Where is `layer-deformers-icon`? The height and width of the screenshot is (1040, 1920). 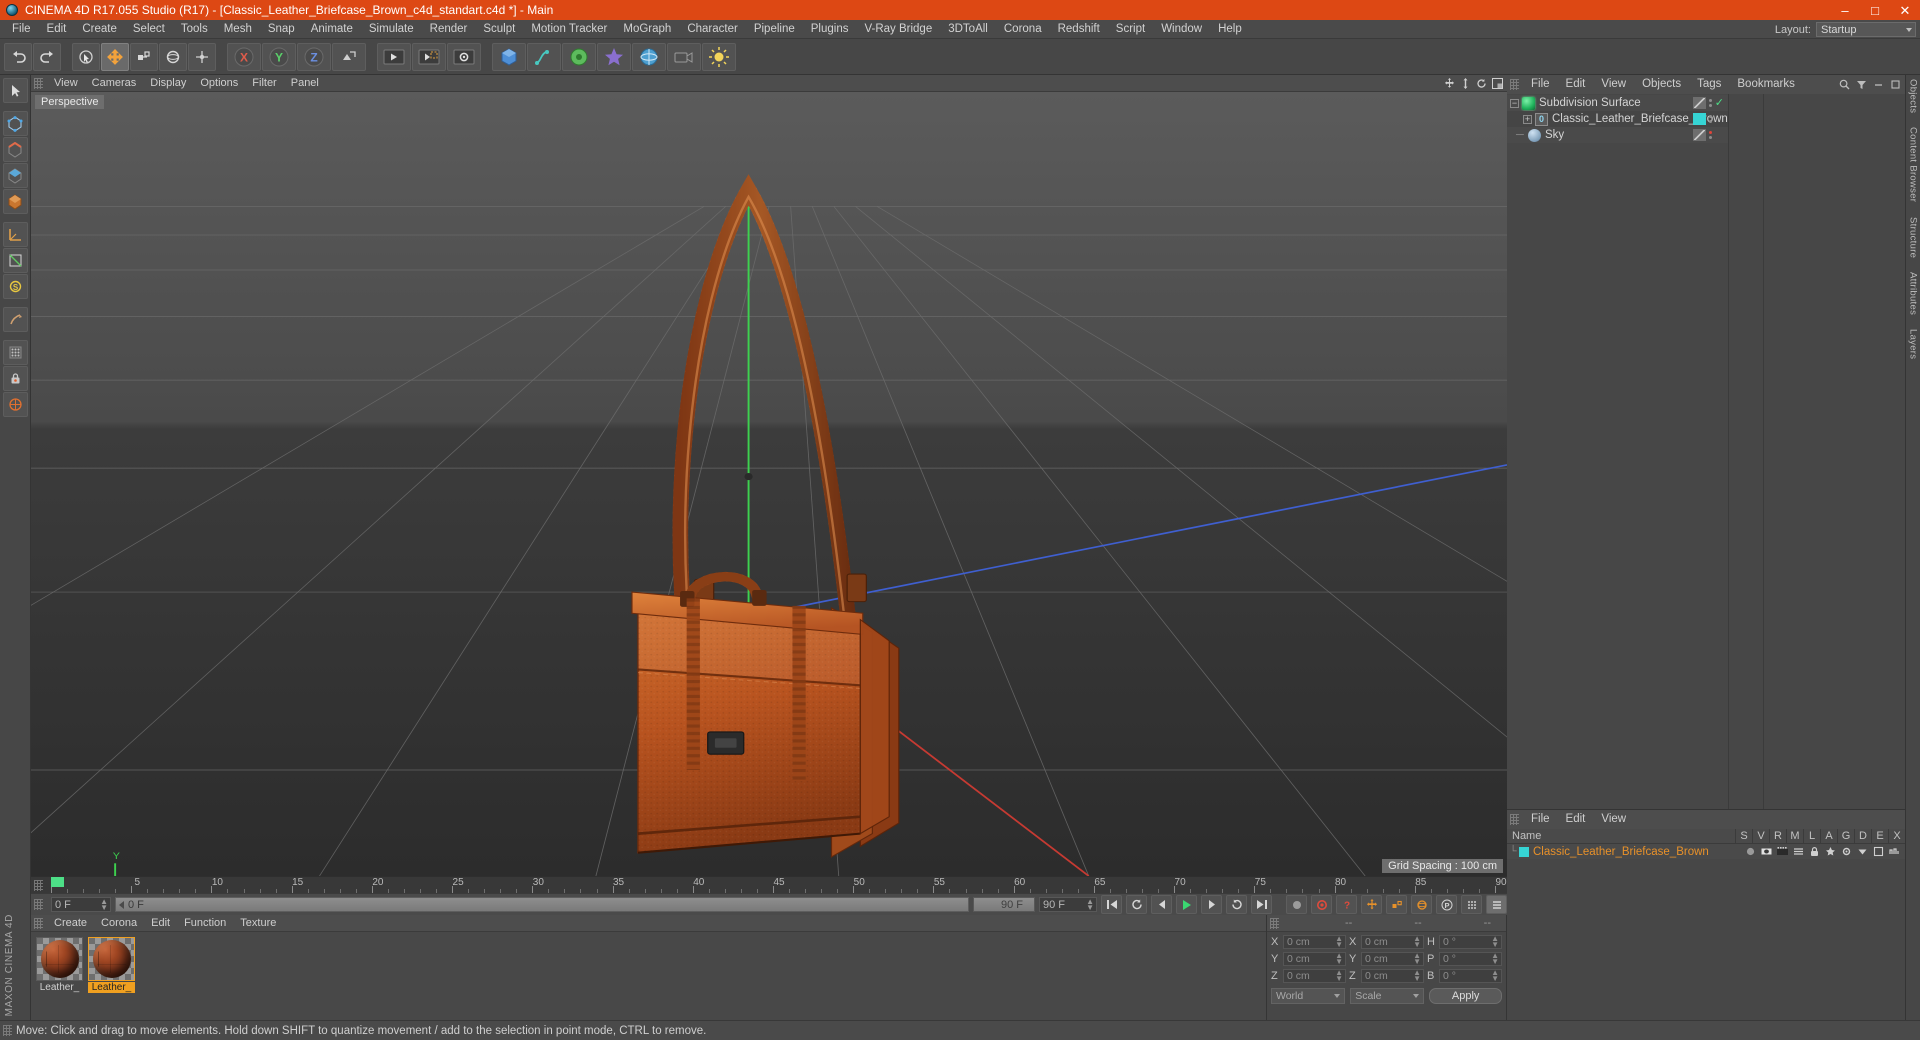 layer-deformers-icon is located at coordinates (1862, 851).